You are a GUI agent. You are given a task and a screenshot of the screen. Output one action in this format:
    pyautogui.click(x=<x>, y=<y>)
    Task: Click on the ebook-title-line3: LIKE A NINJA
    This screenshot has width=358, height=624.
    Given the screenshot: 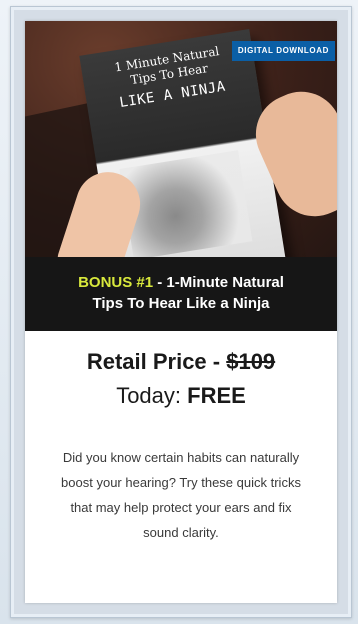 What is the action you would take?
    pyautogui.click(x=172, y=95)
    